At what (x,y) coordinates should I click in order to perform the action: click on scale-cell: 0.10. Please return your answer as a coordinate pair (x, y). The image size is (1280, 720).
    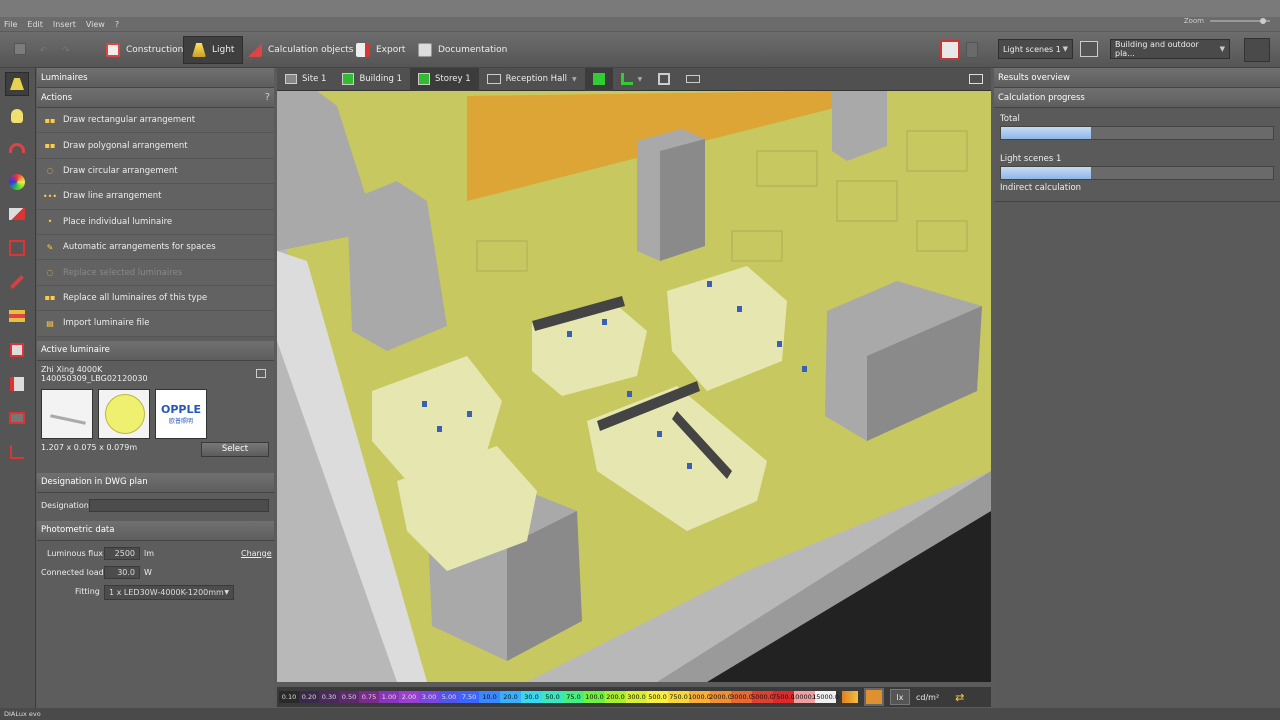
    Looking at the image, I should click on (289, 697).